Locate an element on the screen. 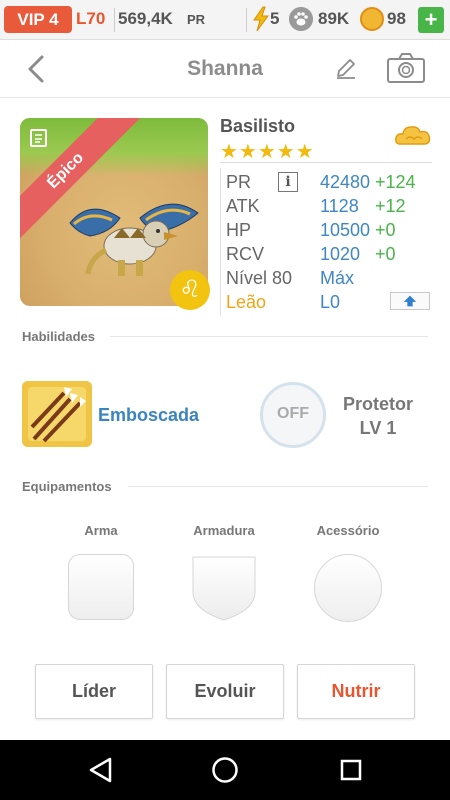 Image resolution: width=450 pixels, height=800 pixels. stat-value-zodiac: L0 is located at coordinates (330, 302).